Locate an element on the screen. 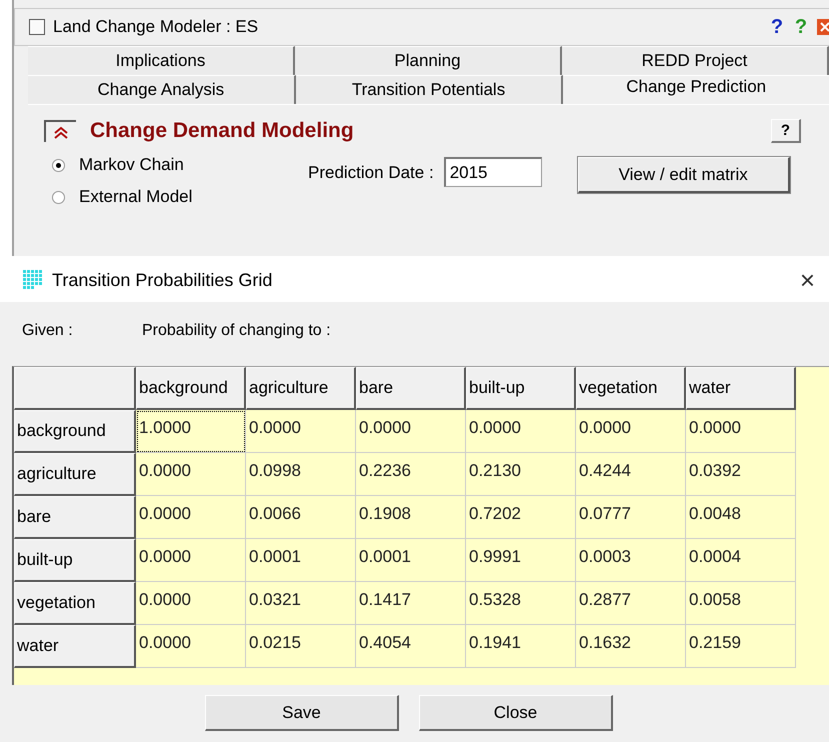  radio-option: Markov Chain is located at coordinates (180, 165).